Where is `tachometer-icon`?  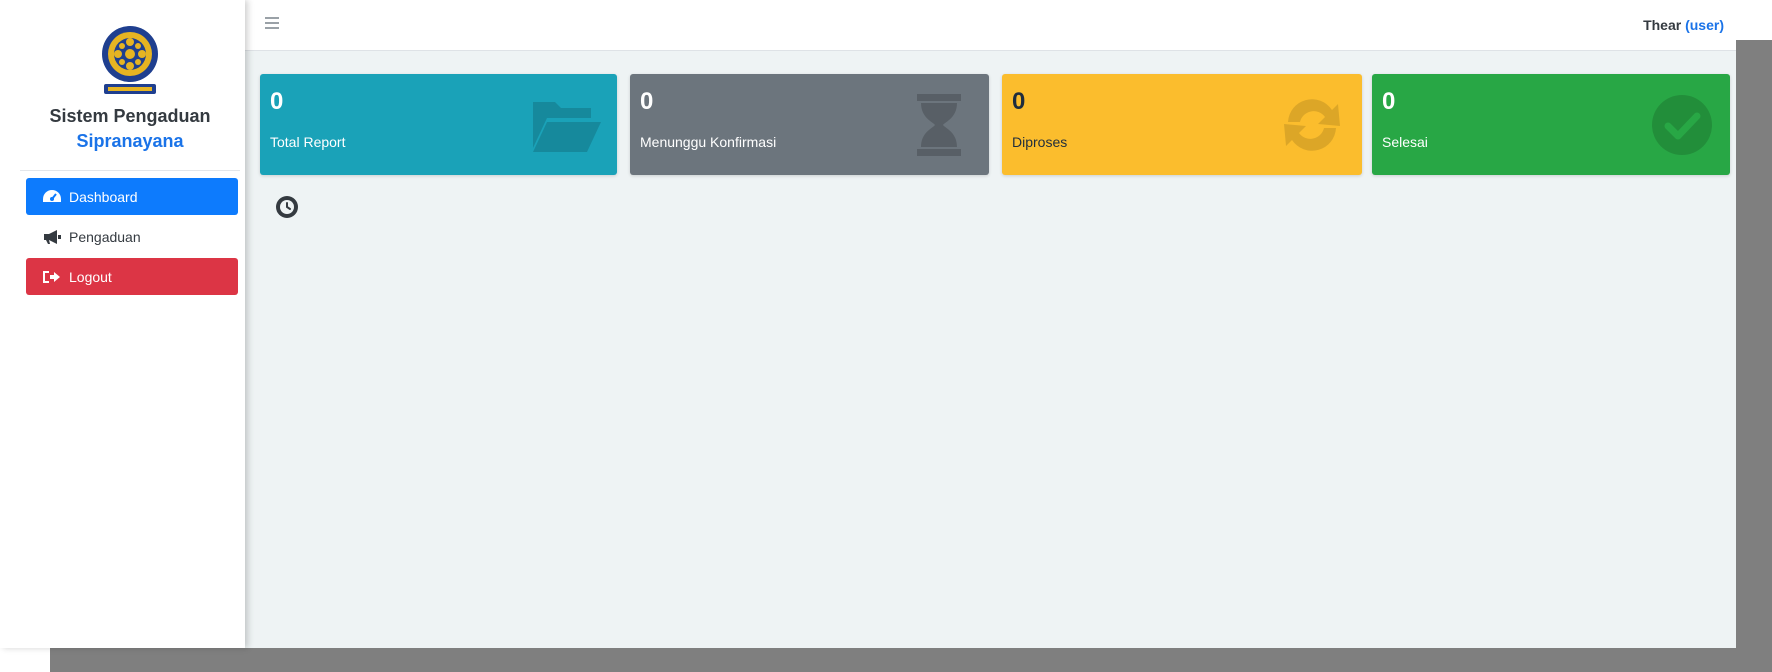
tachometer-icon is located at coordinates (52, 195).